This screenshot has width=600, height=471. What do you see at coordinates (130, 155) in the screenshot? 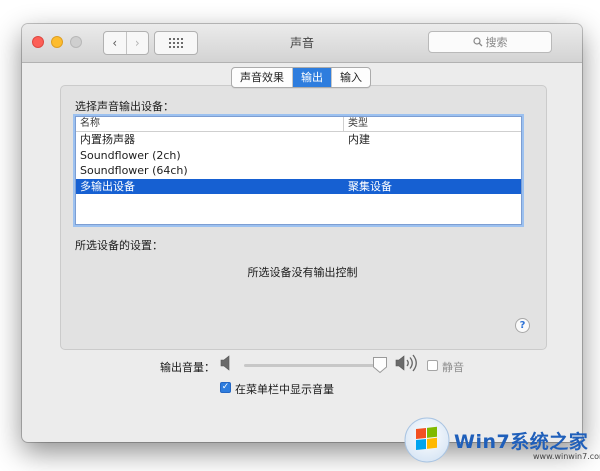
I see `device-name: Soundflower (2ch)` at bounding box center [130, 155].